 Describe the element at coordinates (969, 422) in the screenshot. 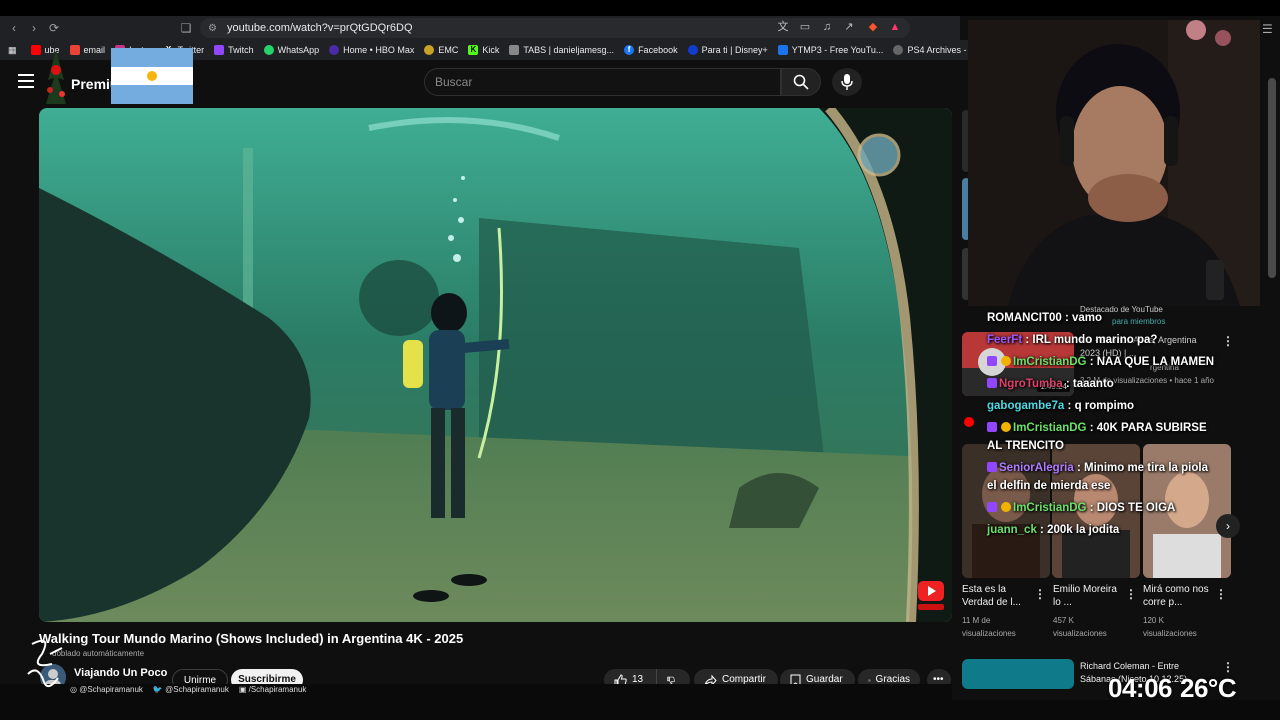

I see `shorts-icon` at that location.